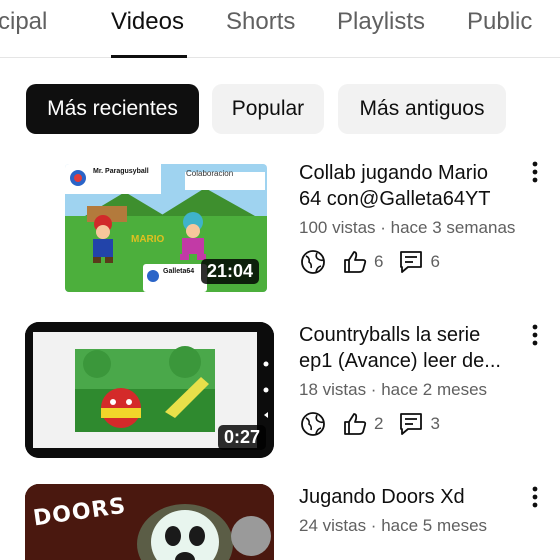 The height and width of the screenshot is (560, 560). Describe the element at coordinates (435, 423) in the screenshot. I see `comment-count: 3` at that location.